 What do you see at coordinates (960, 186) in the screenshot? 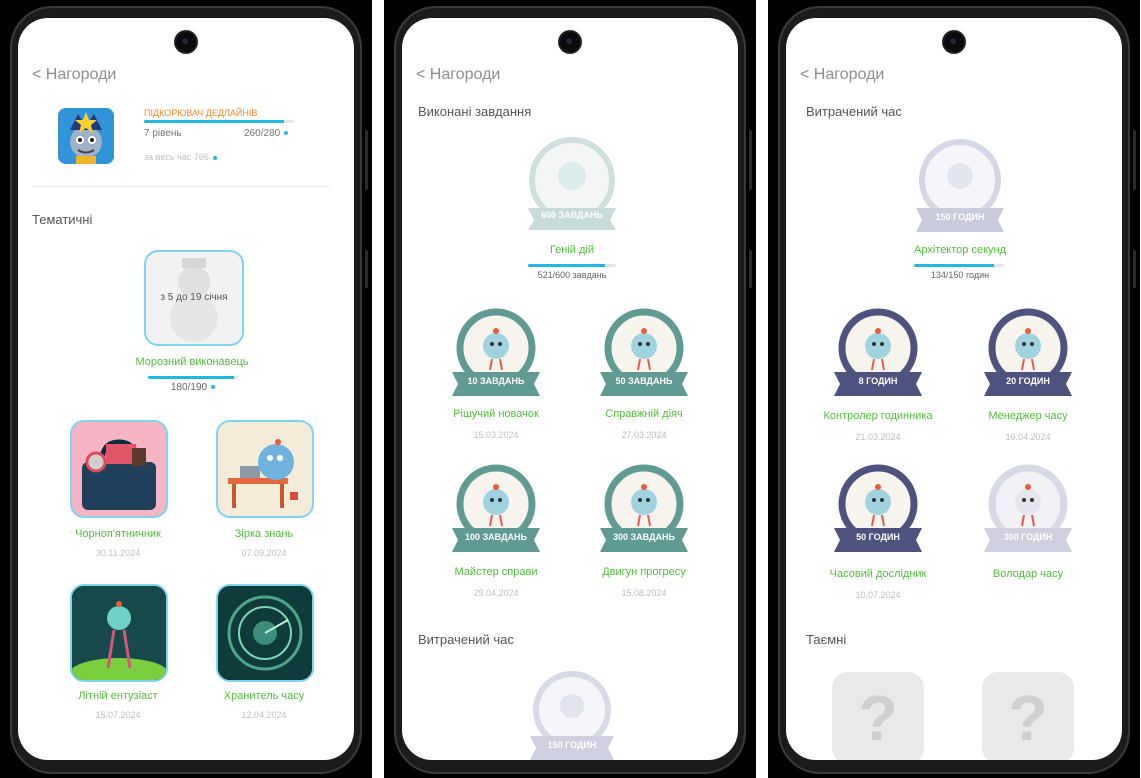
I see `medal-featured-time: 150 ГОДИН` at bounding box center [960, 186].